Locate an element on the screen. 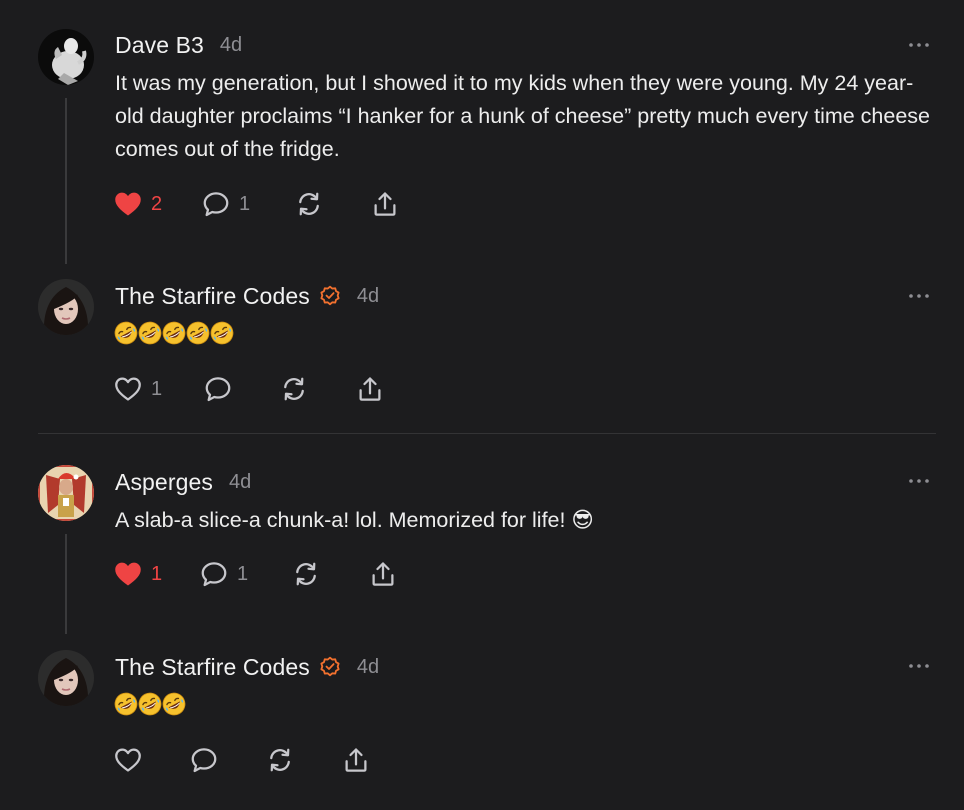 The height and width of the screenshot is (810, 964). thread-divider is located at coordinates (487, 433).